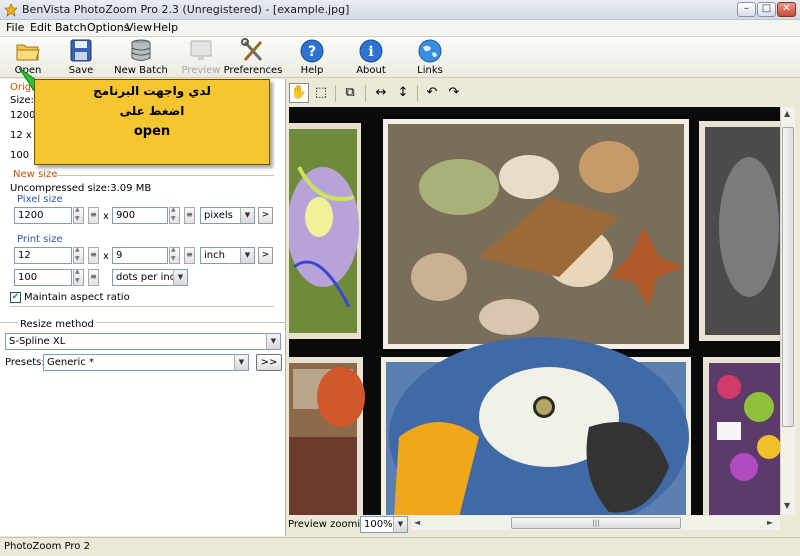 The height and width of the screenshot is (556, 800). What do you see at coordinates (141, 50) in the screenshot?
I see `database-icon` at bounding box center [141, 50].